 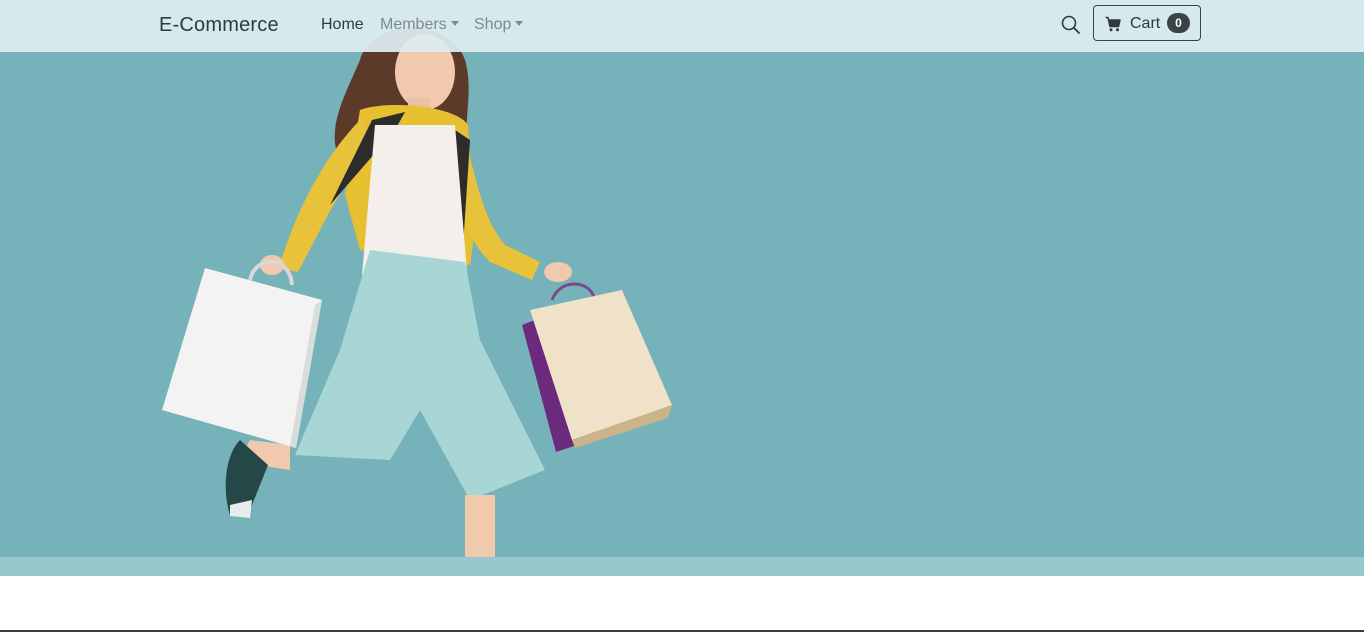 I want to click on cart-button: Cart 0, so click(x=1147, y=23).